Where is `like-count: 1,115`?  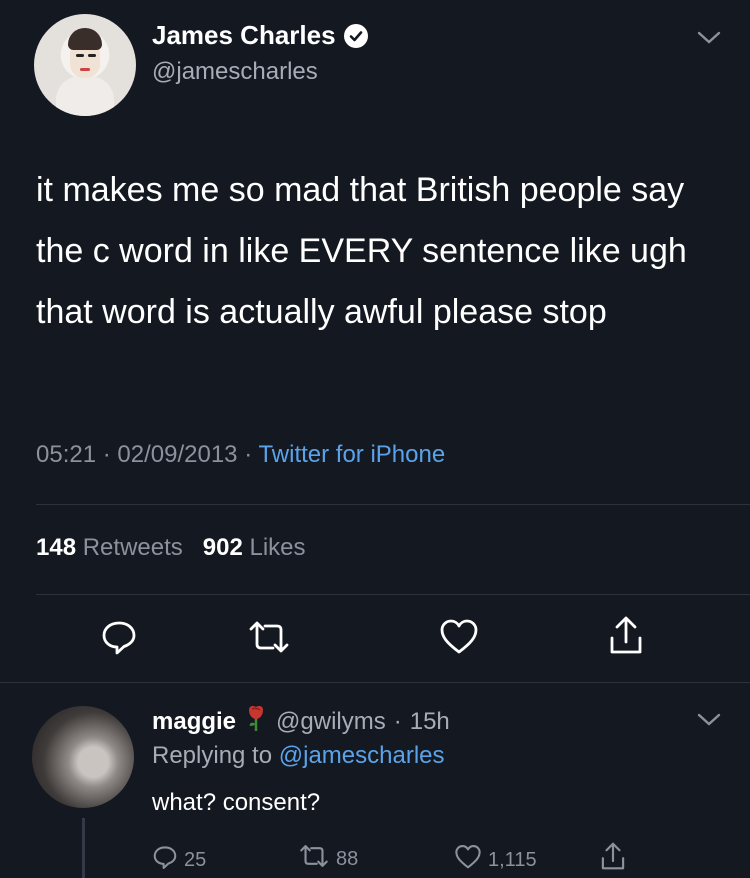
like-count: 1,115 is located at coordinates (512, 859).